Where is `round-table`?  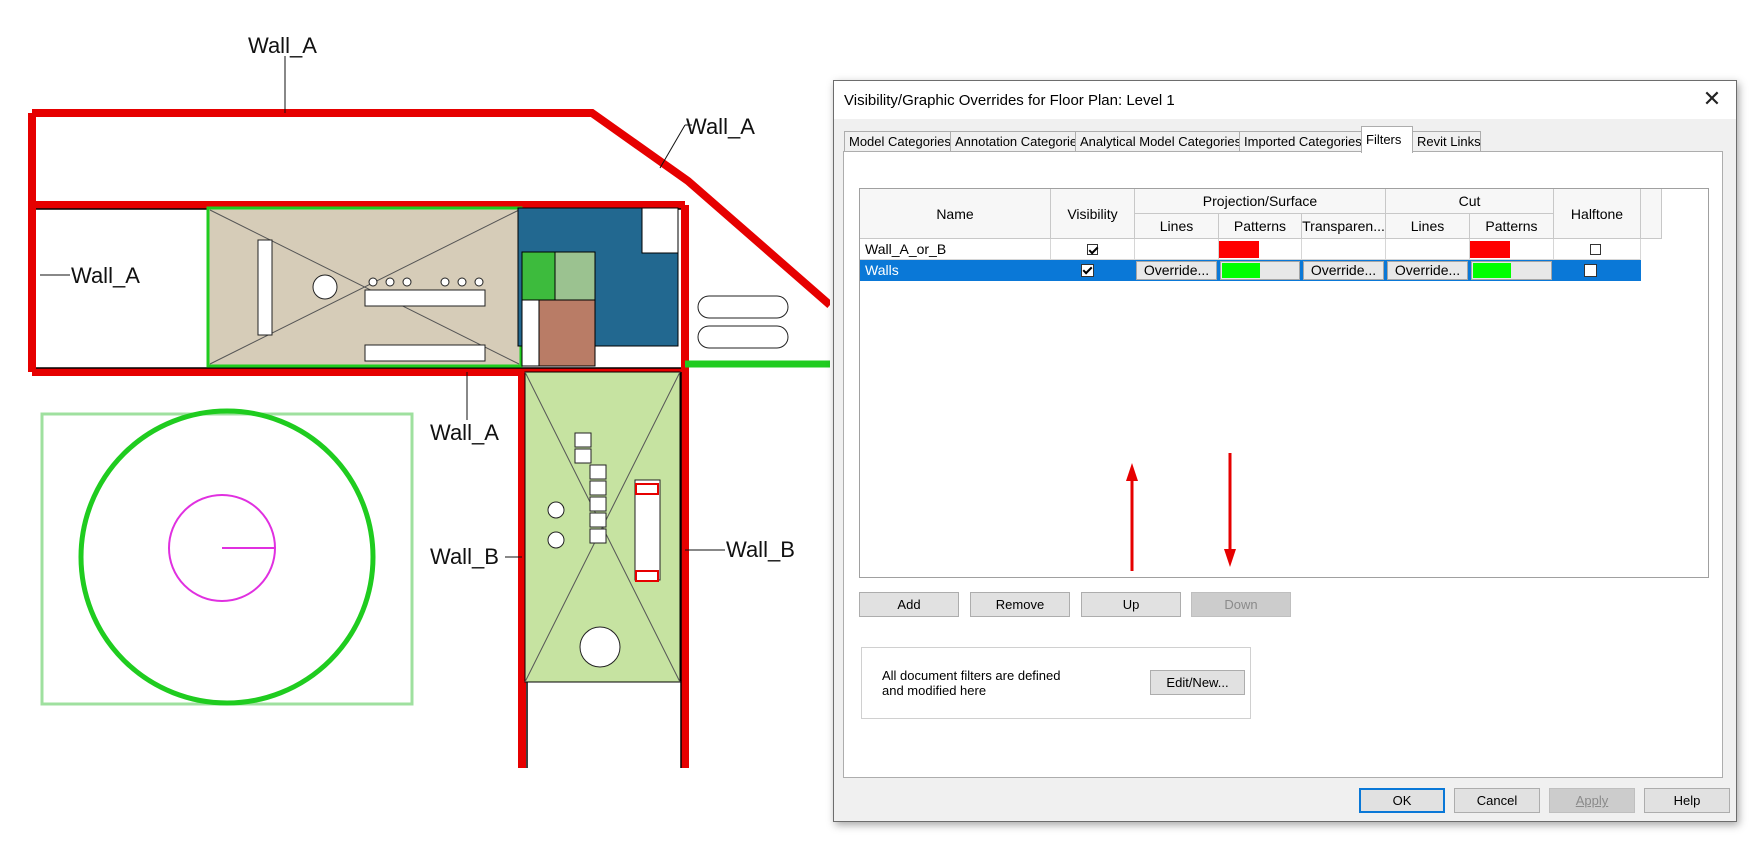 round-table is located at coordinates (325, 287).